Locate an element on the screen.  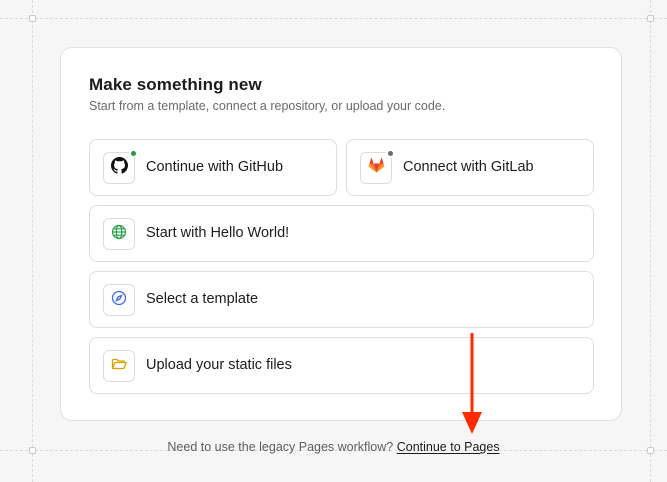
start-with-hello-world-button: Start with Hello World! is located at coordinates (341, 233).